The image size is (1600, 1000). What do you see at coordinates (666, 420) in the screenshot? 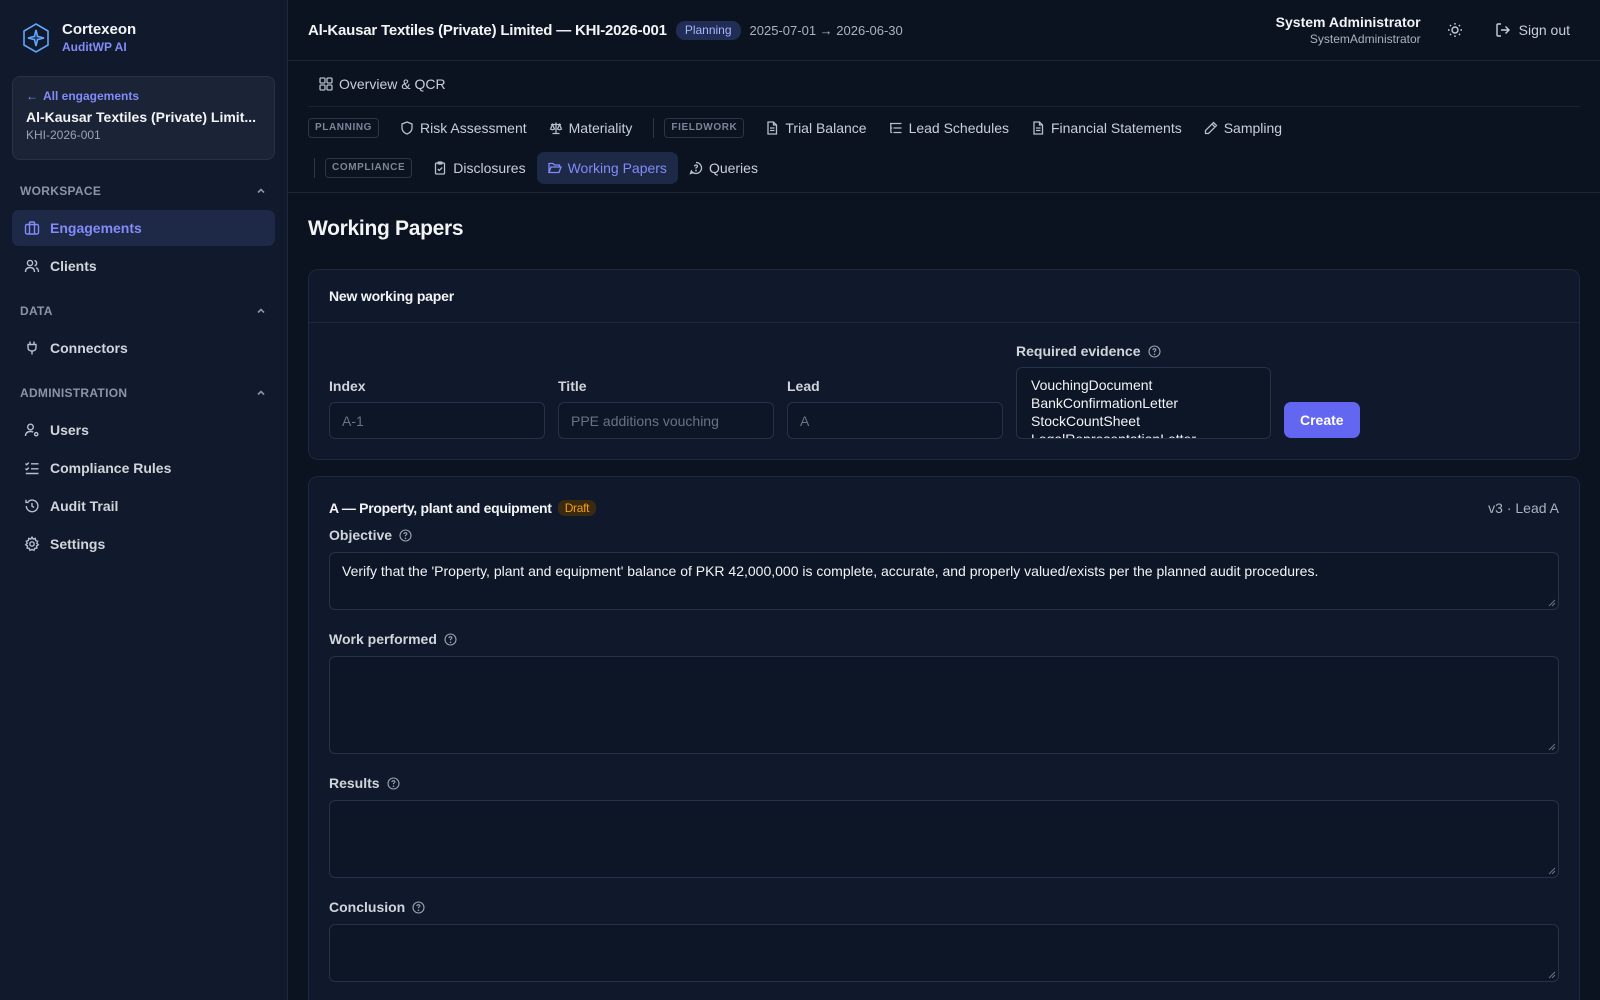
I see `title-input: PPE additions vouching` at bounding box center [666, 420].